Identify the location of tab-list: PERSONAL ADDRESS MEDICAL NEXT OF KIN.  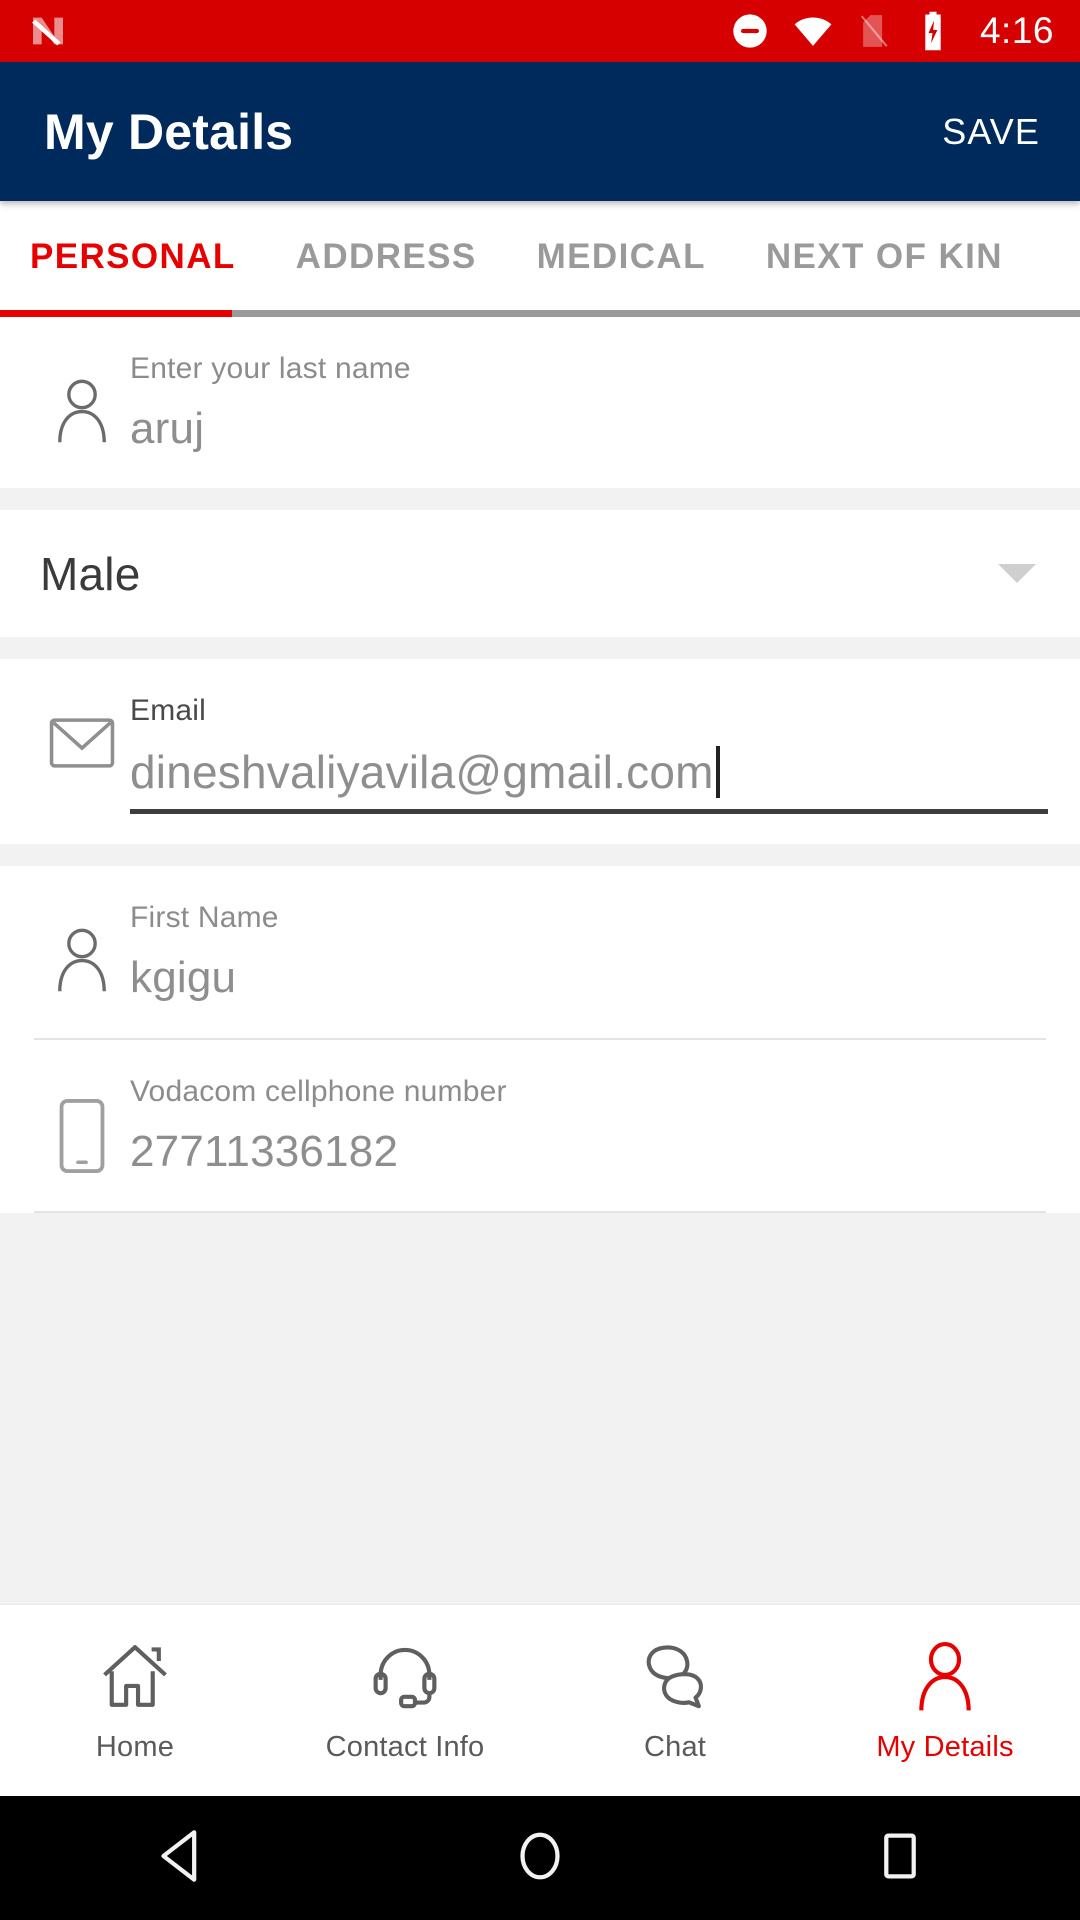
(540, 257).